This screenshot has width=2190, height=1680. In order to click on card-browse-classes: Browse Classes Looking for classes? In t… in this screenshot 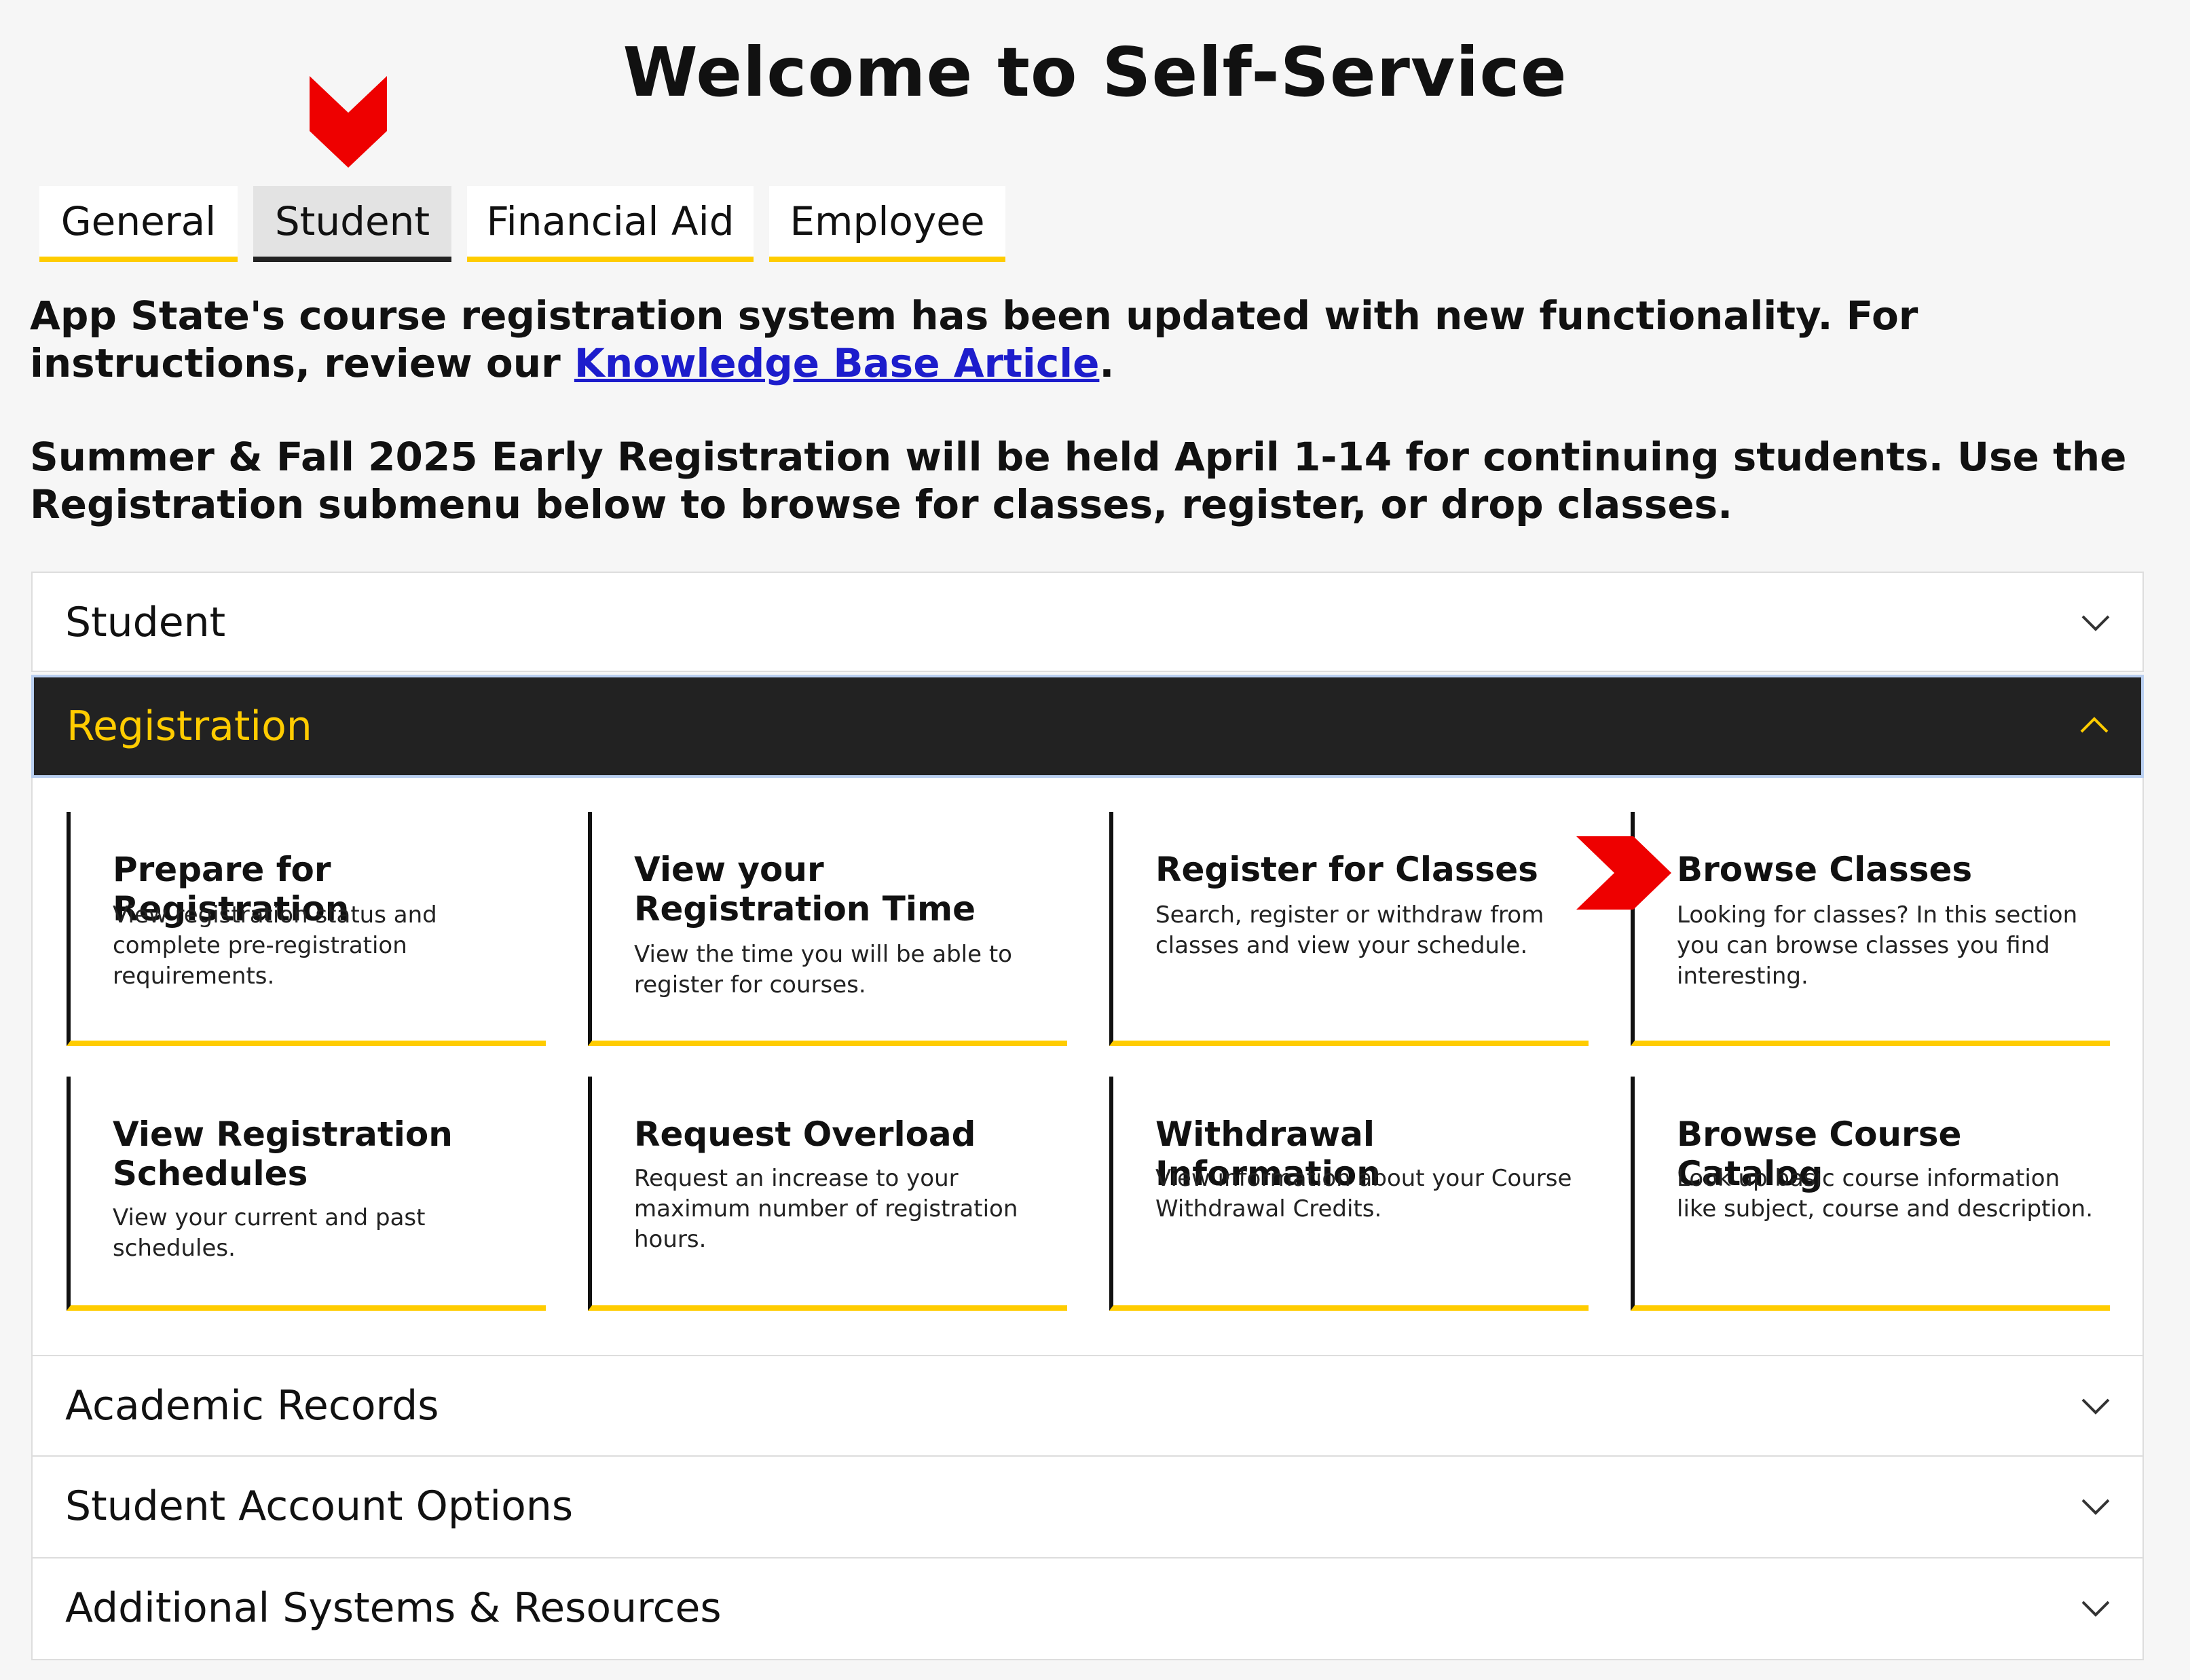, I will do `click(1870, 929)`.